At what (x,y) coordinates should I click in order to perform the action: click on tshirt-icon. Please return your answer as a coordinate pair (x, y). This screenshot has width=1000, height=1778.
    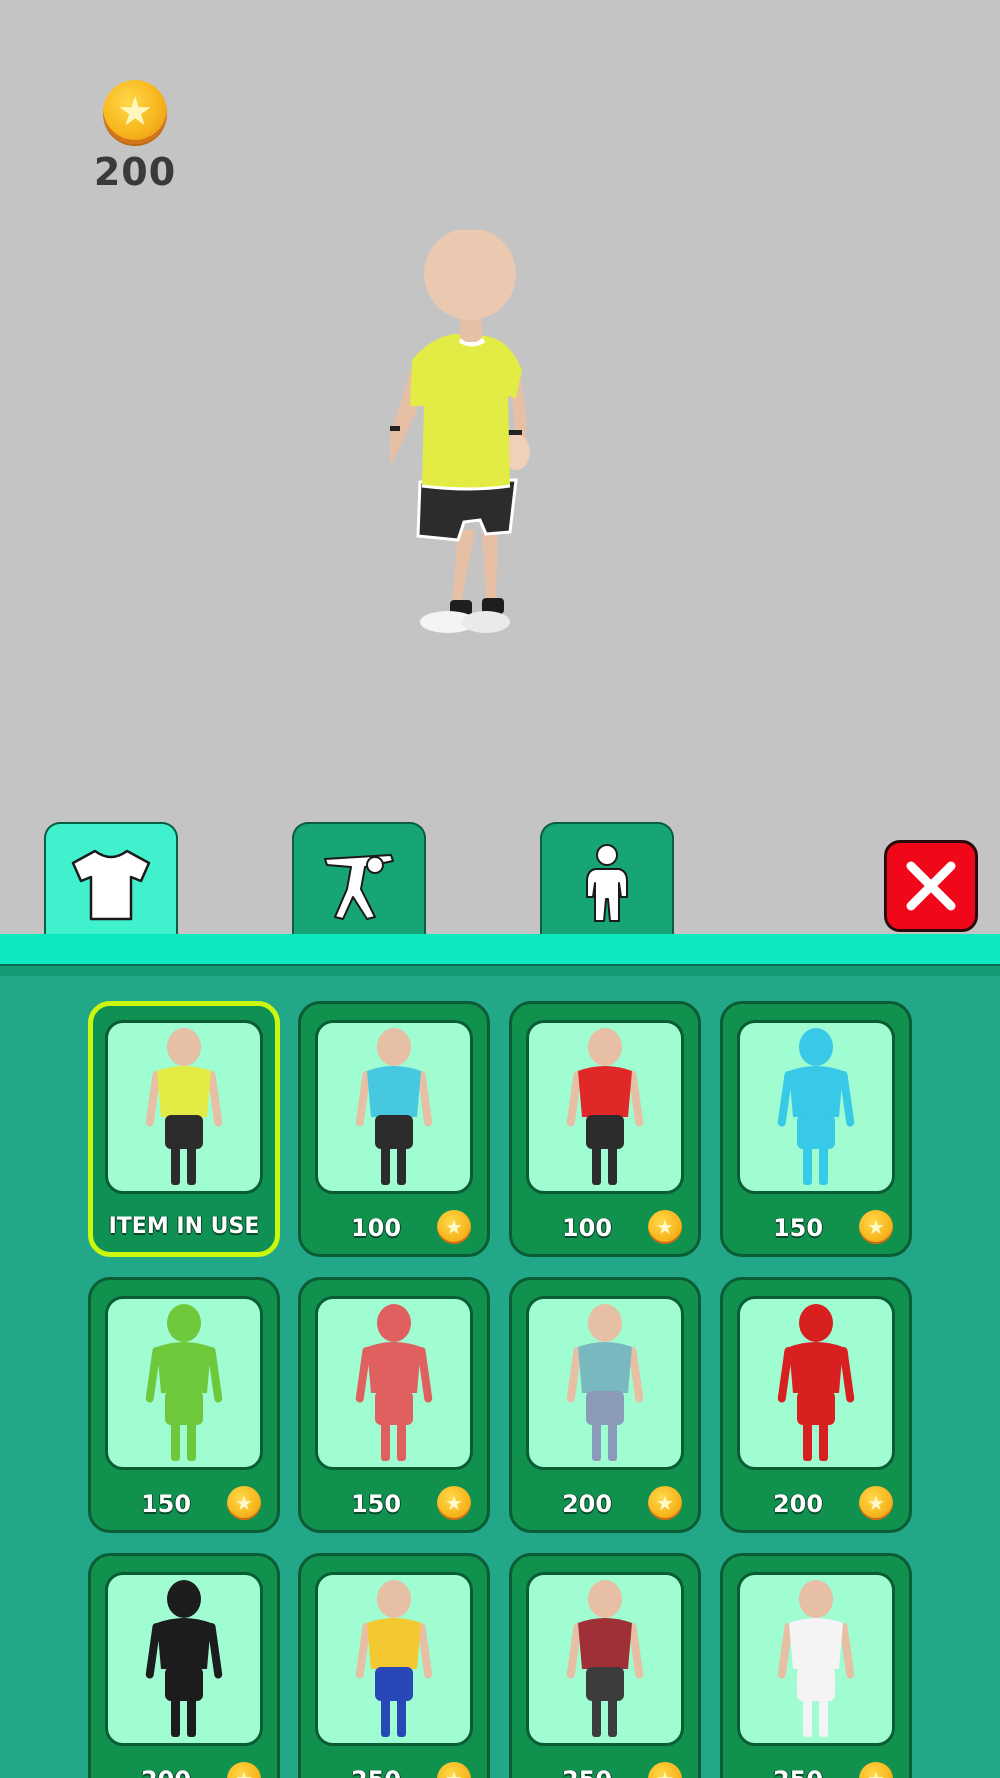
    Looking at the image, I should click on (111, 885).